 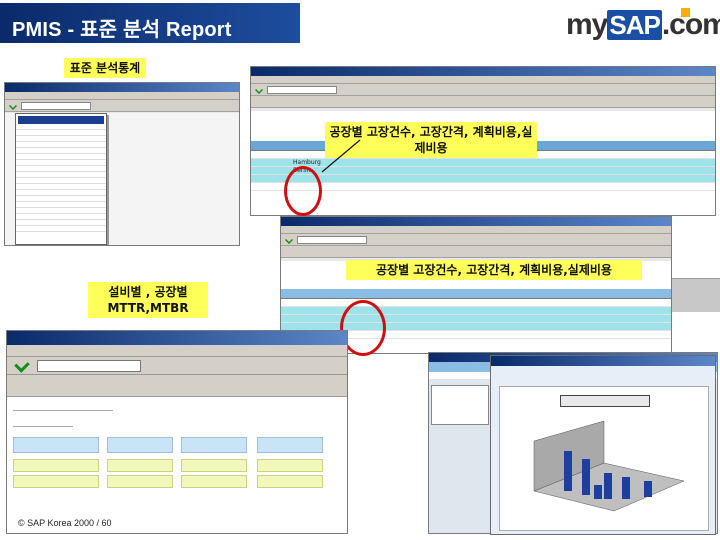 I want to click on screenshot-menu-window, so click(x=122, y=164).